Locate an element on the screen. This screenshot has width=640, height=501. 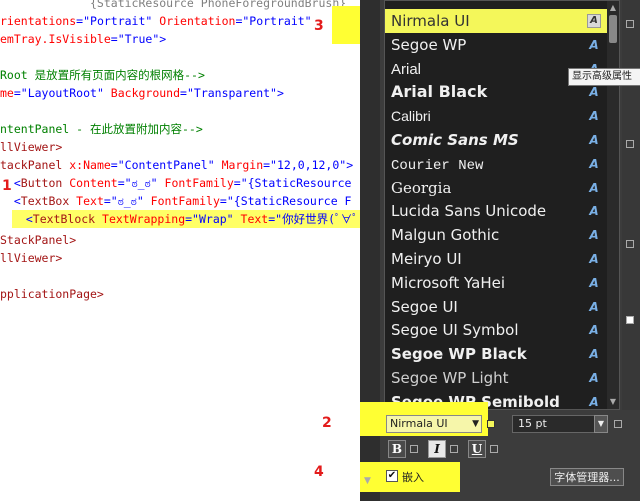
font-name: Segoe UI Symbol is located at coordinates (455, 330).